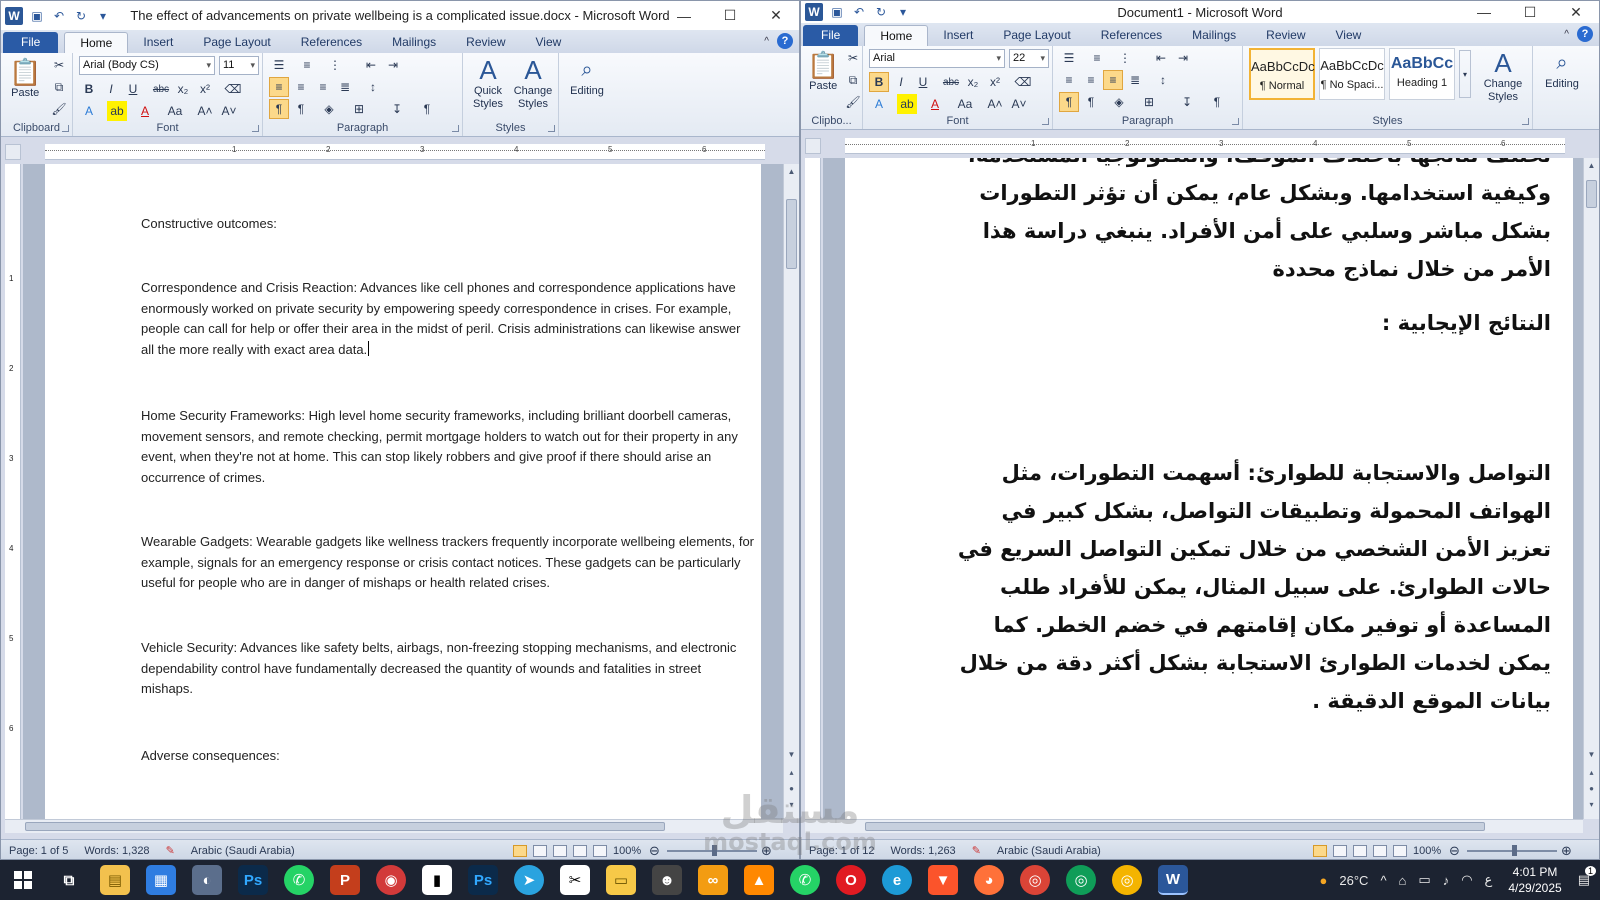 The image size is (1600, 900). What do you see at coordinates (373, 87) in the screenshot?
I see `line-spacing-icon: ↕` at bounding box center [373, 87].